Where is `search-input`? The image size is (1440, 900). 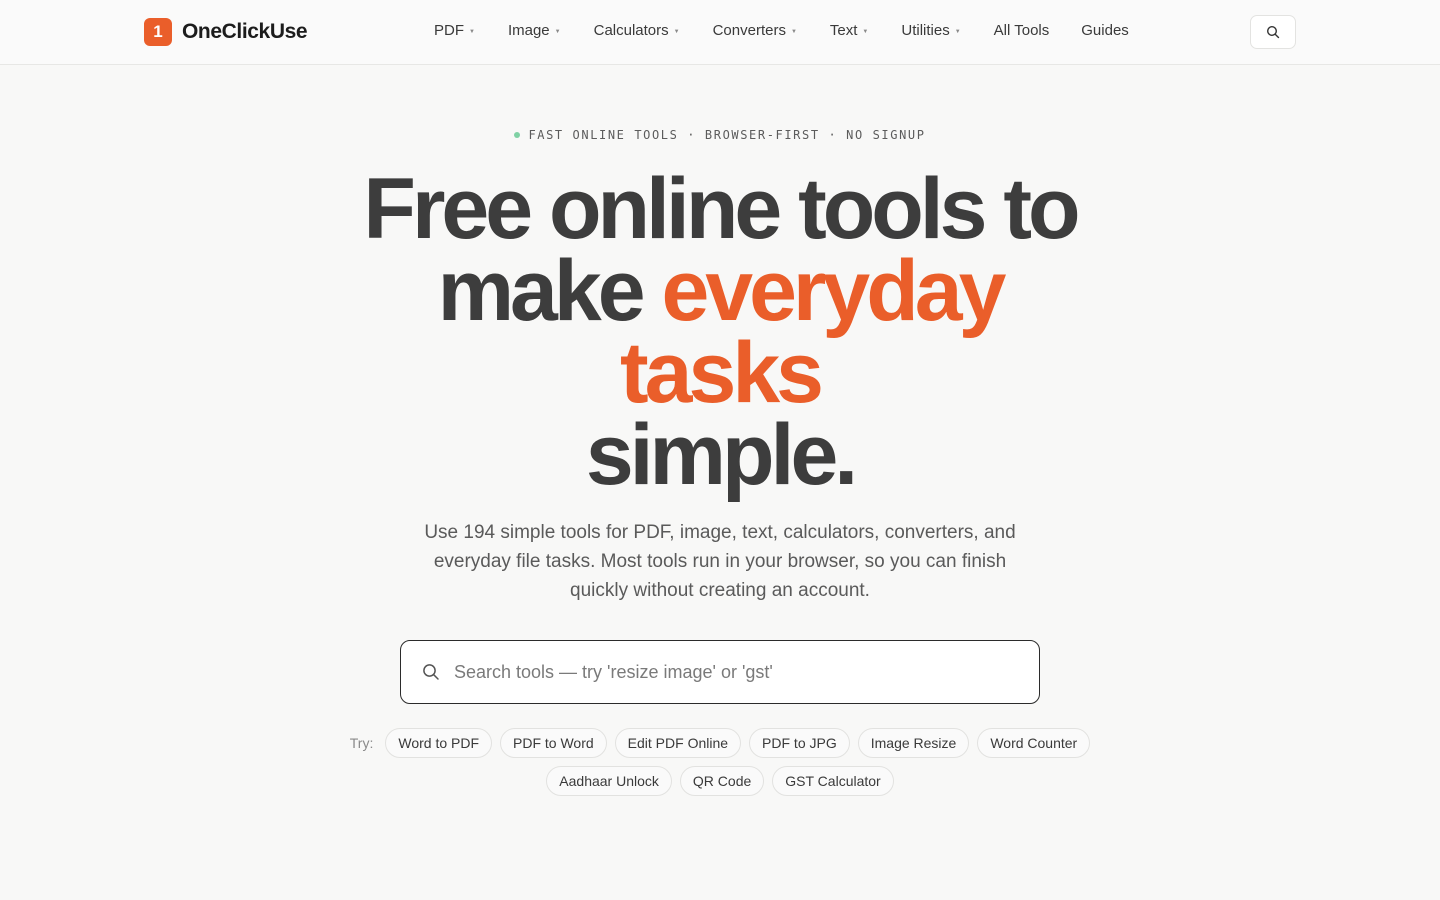 search-input is located at coordinates (734, 672).